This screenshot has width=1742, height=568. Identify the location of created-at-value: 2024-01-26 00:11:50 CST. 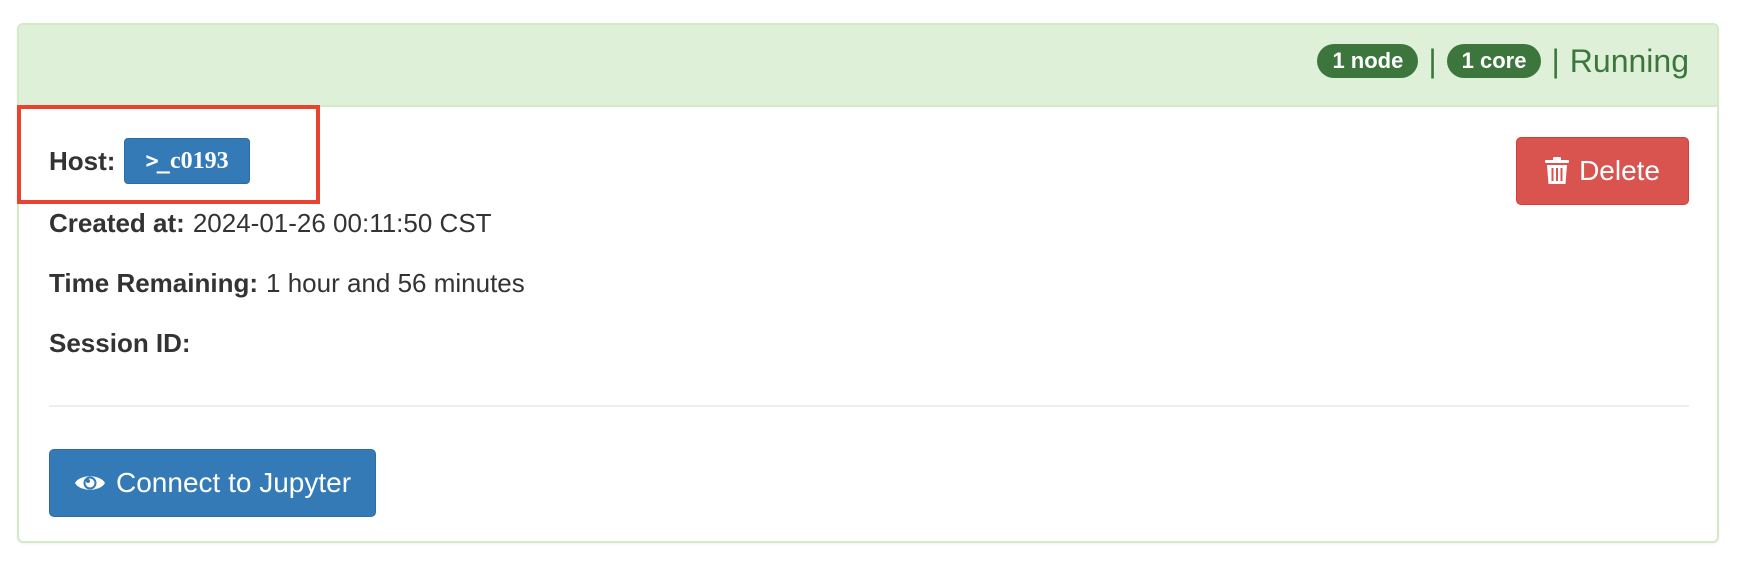
(342, 223).